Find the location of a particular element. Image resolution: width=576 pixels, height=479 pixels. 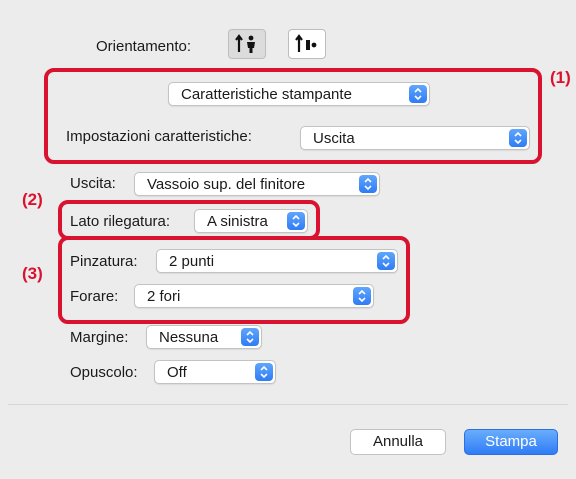

output-label: Uscita: is located at coordinates (93, 183).